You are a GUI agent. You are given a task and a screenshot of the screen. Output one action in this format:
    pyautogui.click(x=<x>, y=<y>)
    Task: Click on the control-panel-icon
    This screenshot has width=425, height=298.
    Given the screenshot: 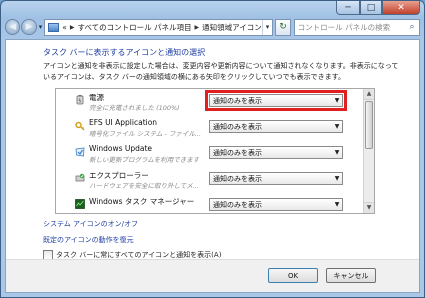 What is the action you would take?
    pyautogui.click(x=54, y=27)
    